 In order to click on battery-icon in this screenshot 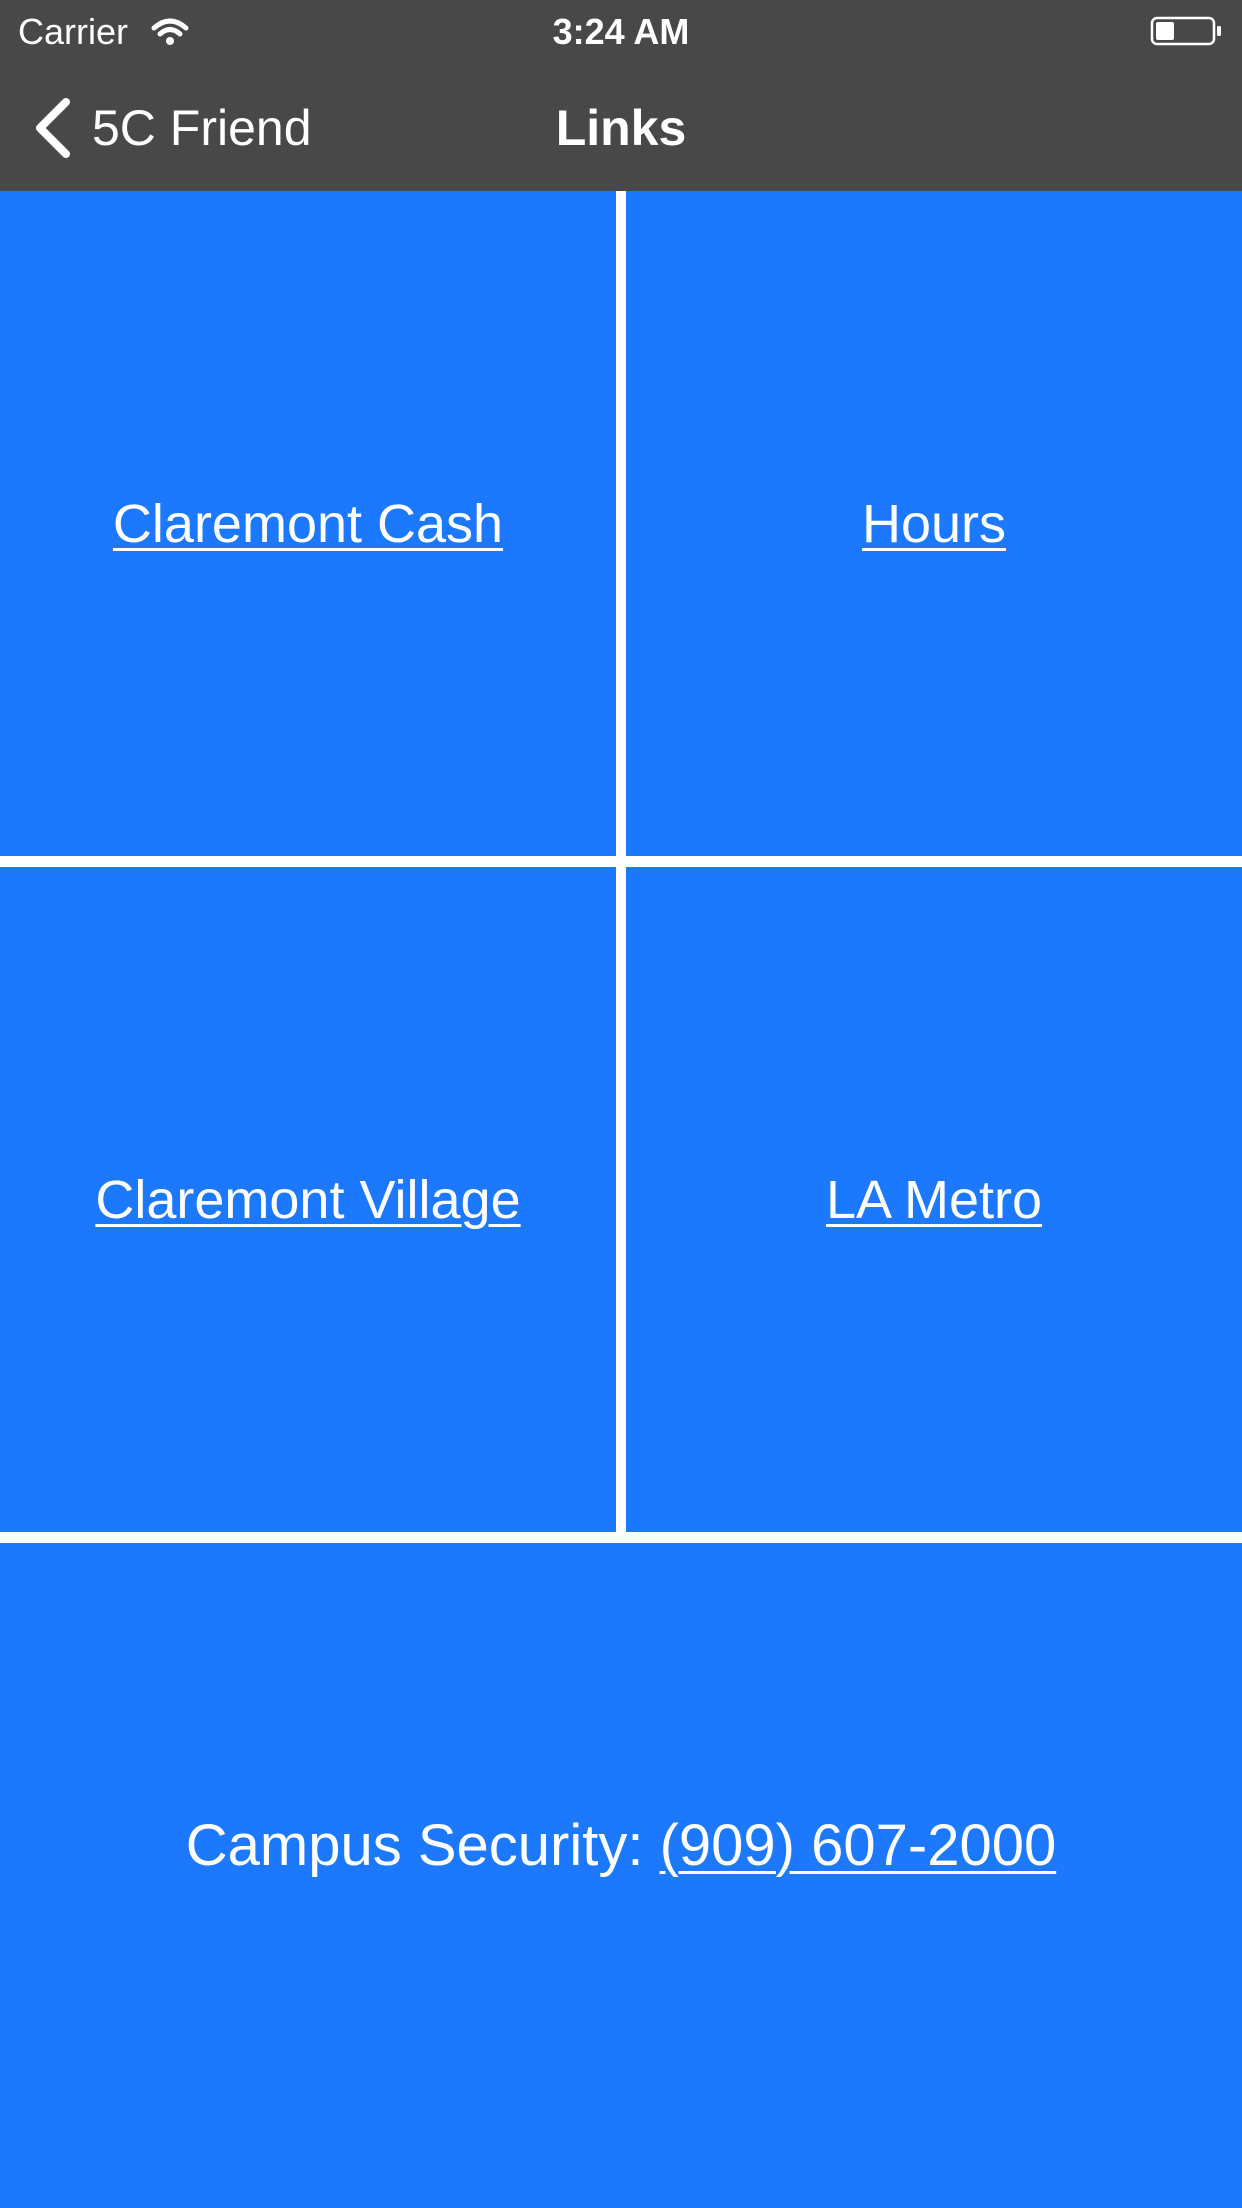, I will do `click(1185, 31)`.